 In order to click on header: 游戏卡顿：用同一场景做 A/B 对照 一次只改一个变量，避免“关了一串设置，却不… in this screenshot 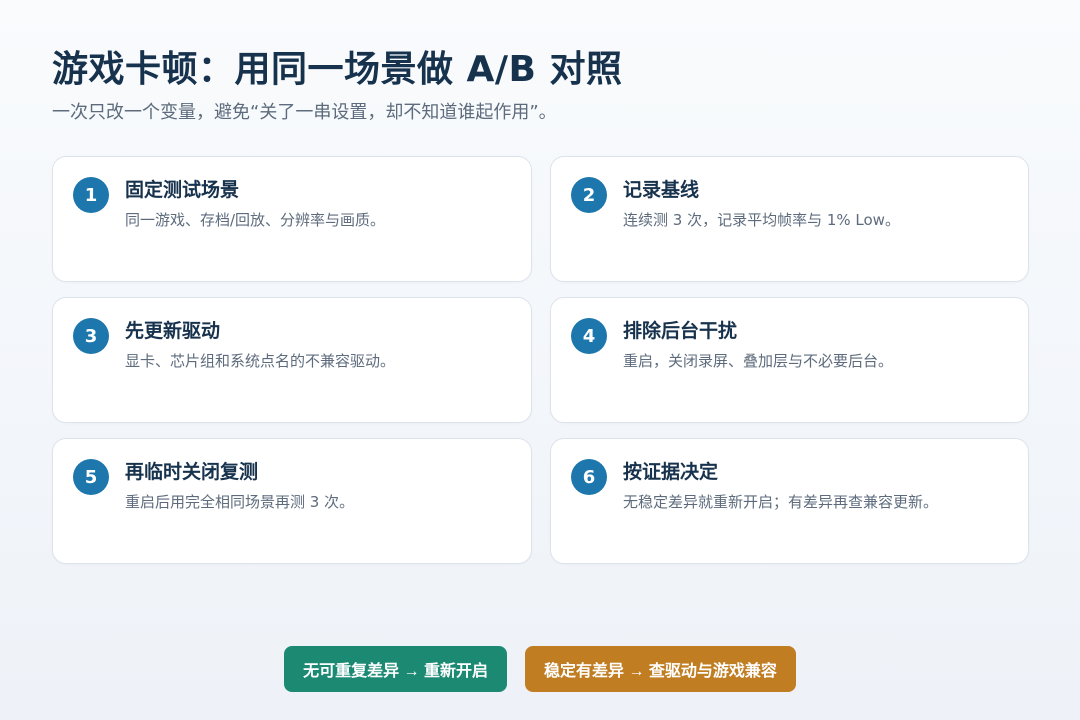, I will do `click(542, 86)`.